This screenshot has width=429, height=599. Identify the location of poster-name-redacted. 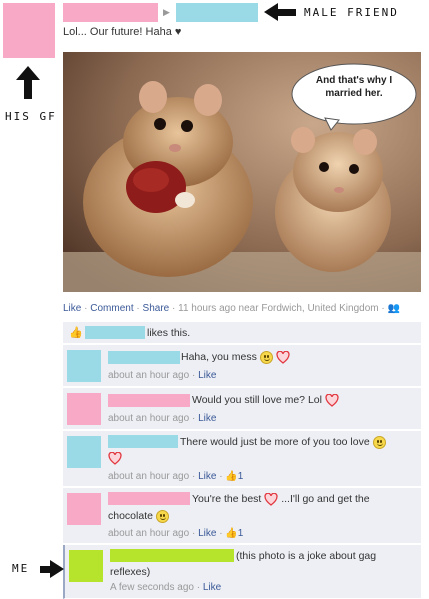
(110, 12).